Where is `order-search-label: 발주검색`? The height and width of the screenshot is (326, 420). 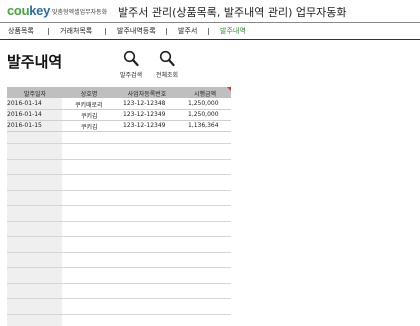 order-search-label: 발주검색 is located at coordinates (131, 75).